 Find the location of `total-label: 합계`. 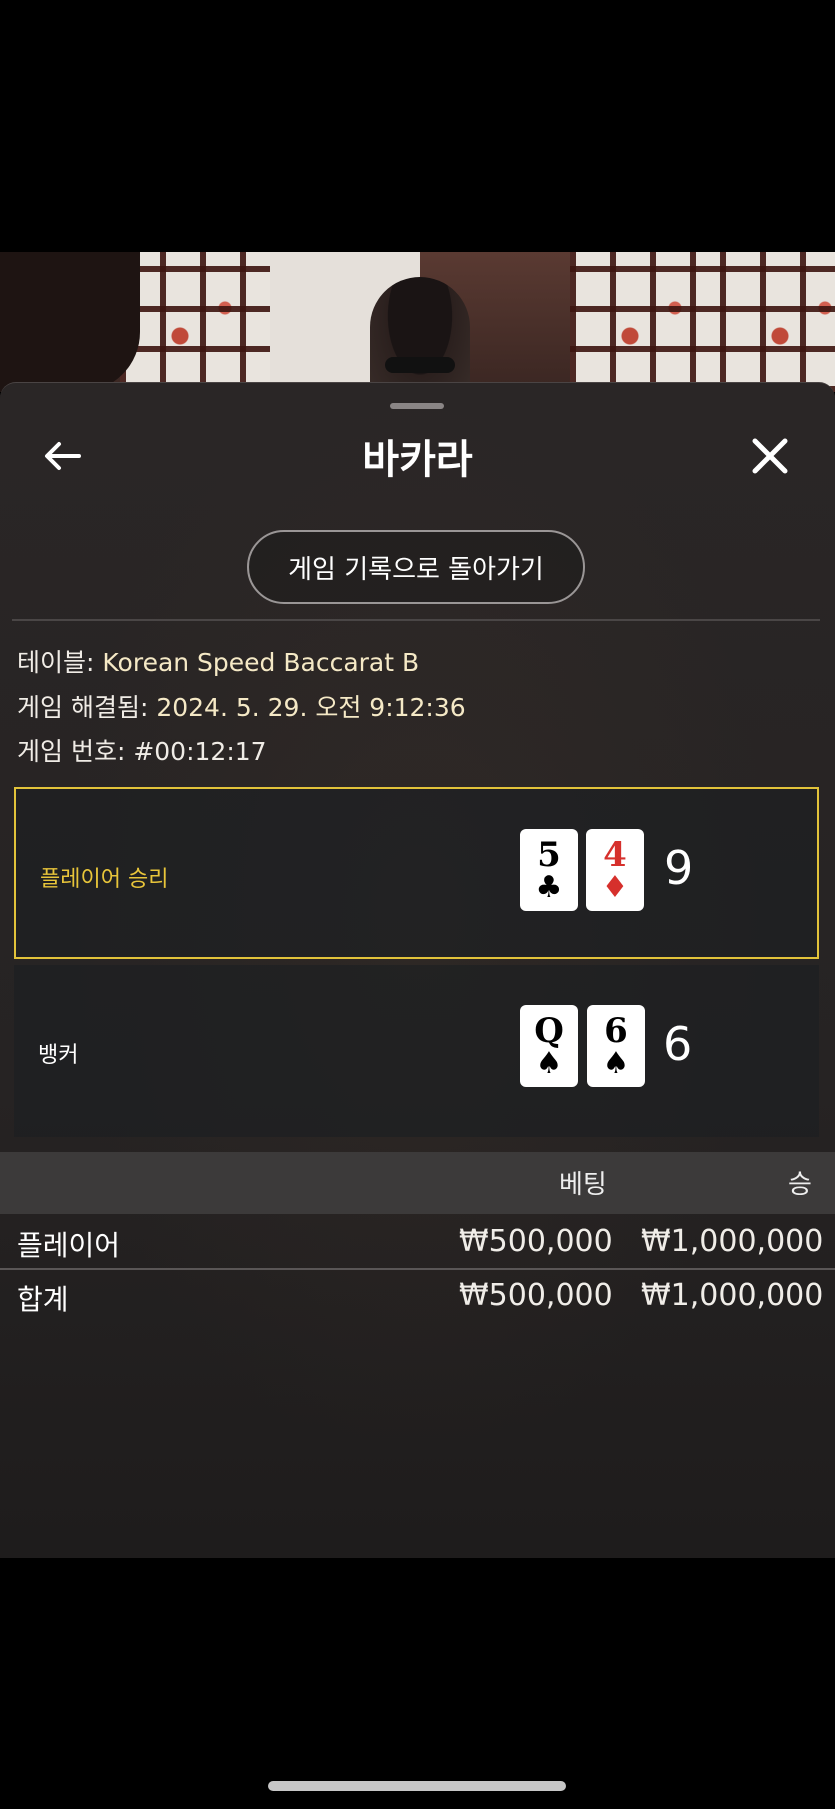

total-label: 합계 is located at coordinates (43, 1299).